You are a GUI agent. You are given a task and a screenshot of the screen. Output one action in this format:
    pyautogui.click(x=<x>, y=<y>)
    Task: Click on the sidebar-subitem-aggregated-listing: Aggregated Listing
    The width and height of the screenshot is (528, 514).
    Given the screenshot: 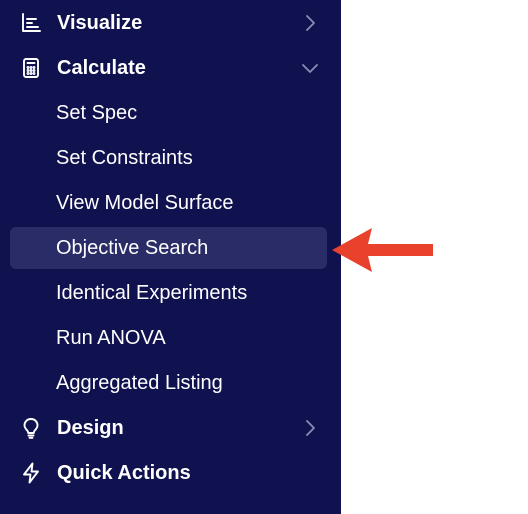 What is the action you would take?
    pyautogui.click(x=168, y=383)
    